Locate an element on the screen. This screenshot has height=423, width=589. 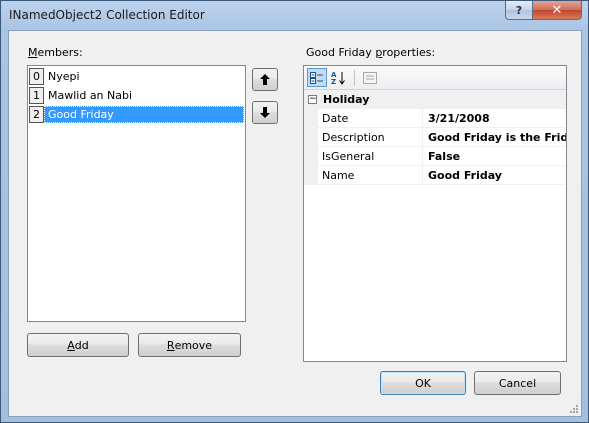
property-row: Date 3/21/2008 is located at coordinates (435, 118).